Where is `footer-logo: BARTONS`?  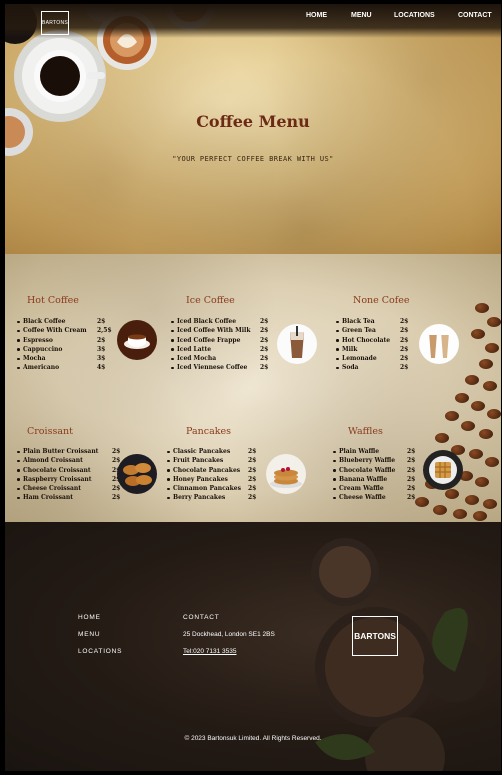 footer-logo: BARTONS is located at coordinates (375, 636).